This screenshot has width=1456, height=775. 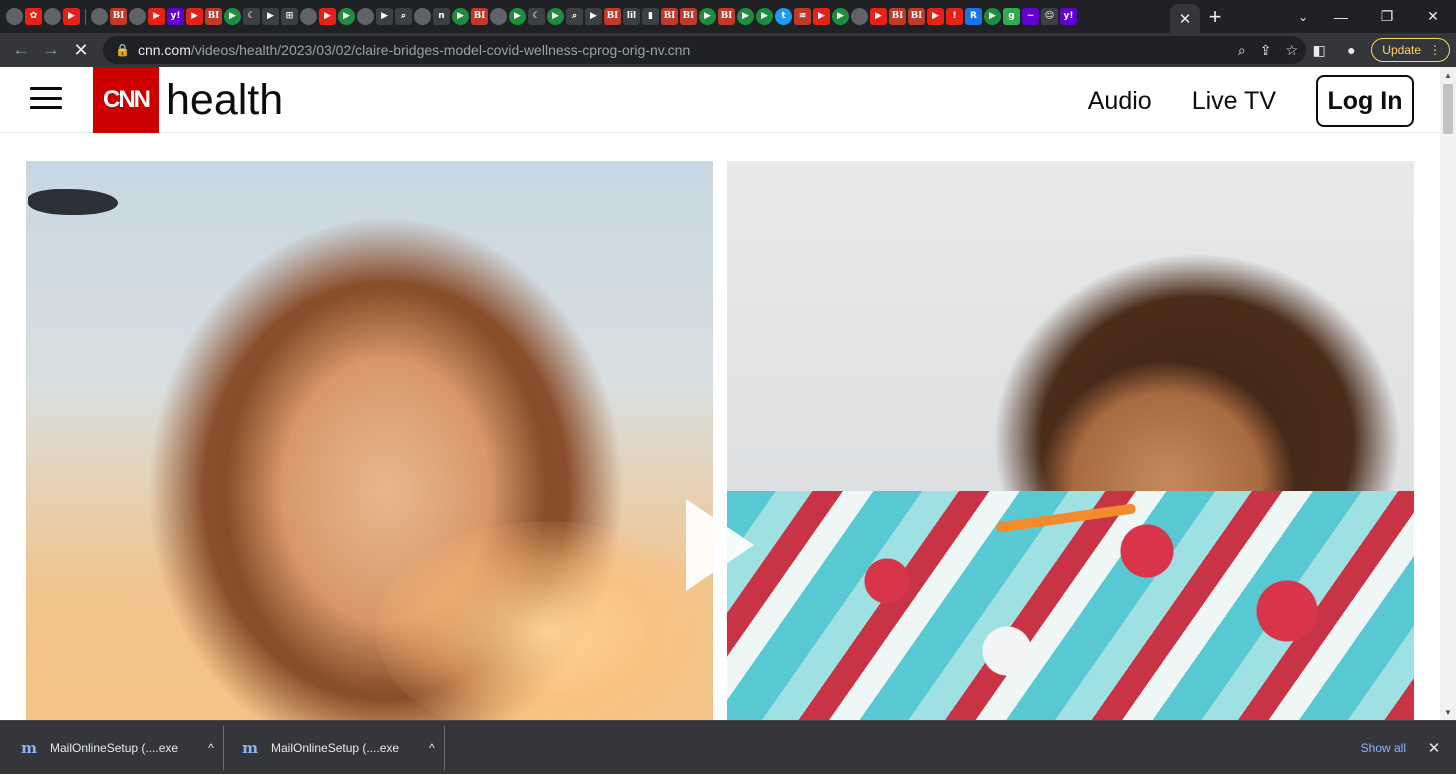 I want to click on tab-favicon-yt-icon: ✿, so click(x=33, y=16).